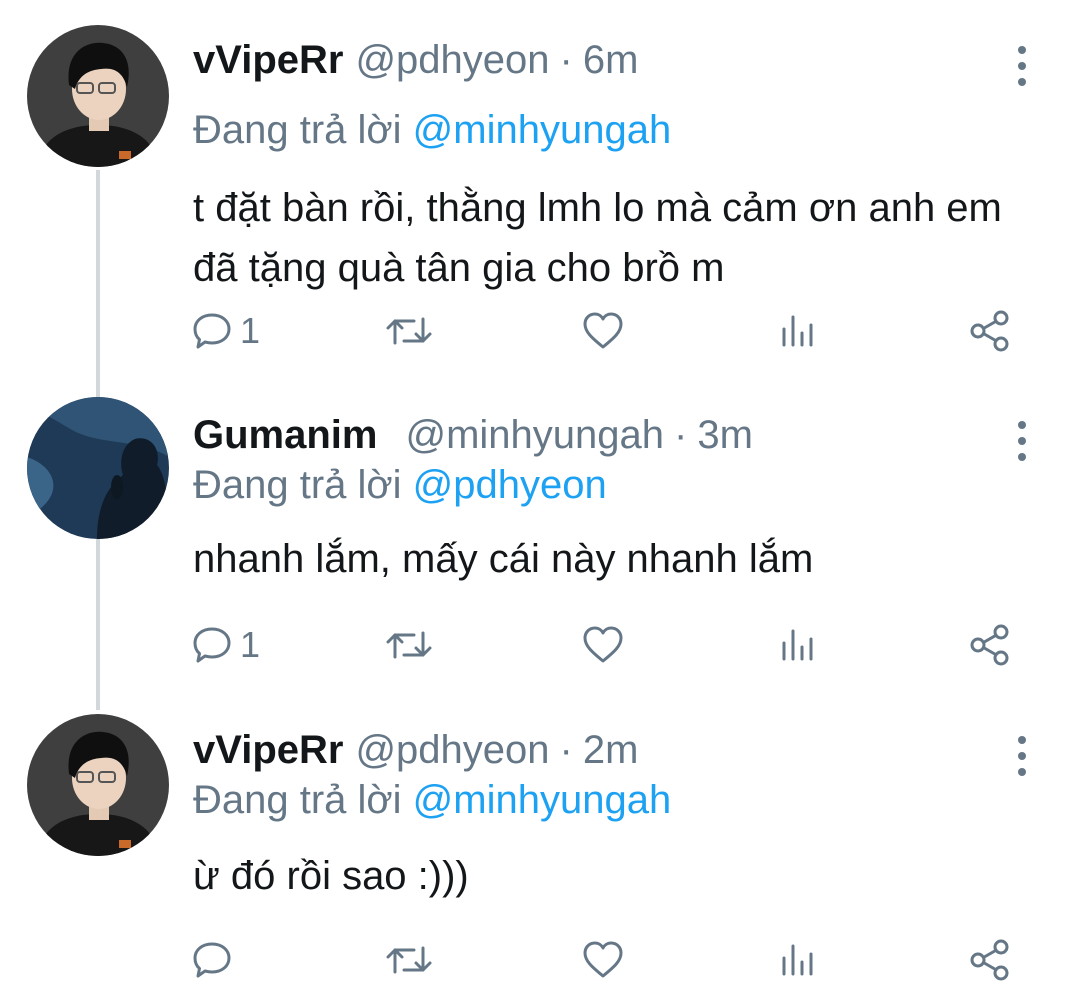 Image resolution: width=1080 pixels, height=1005 pixels. I want to click on user-handle: @minhyungah, so click(534, 435).